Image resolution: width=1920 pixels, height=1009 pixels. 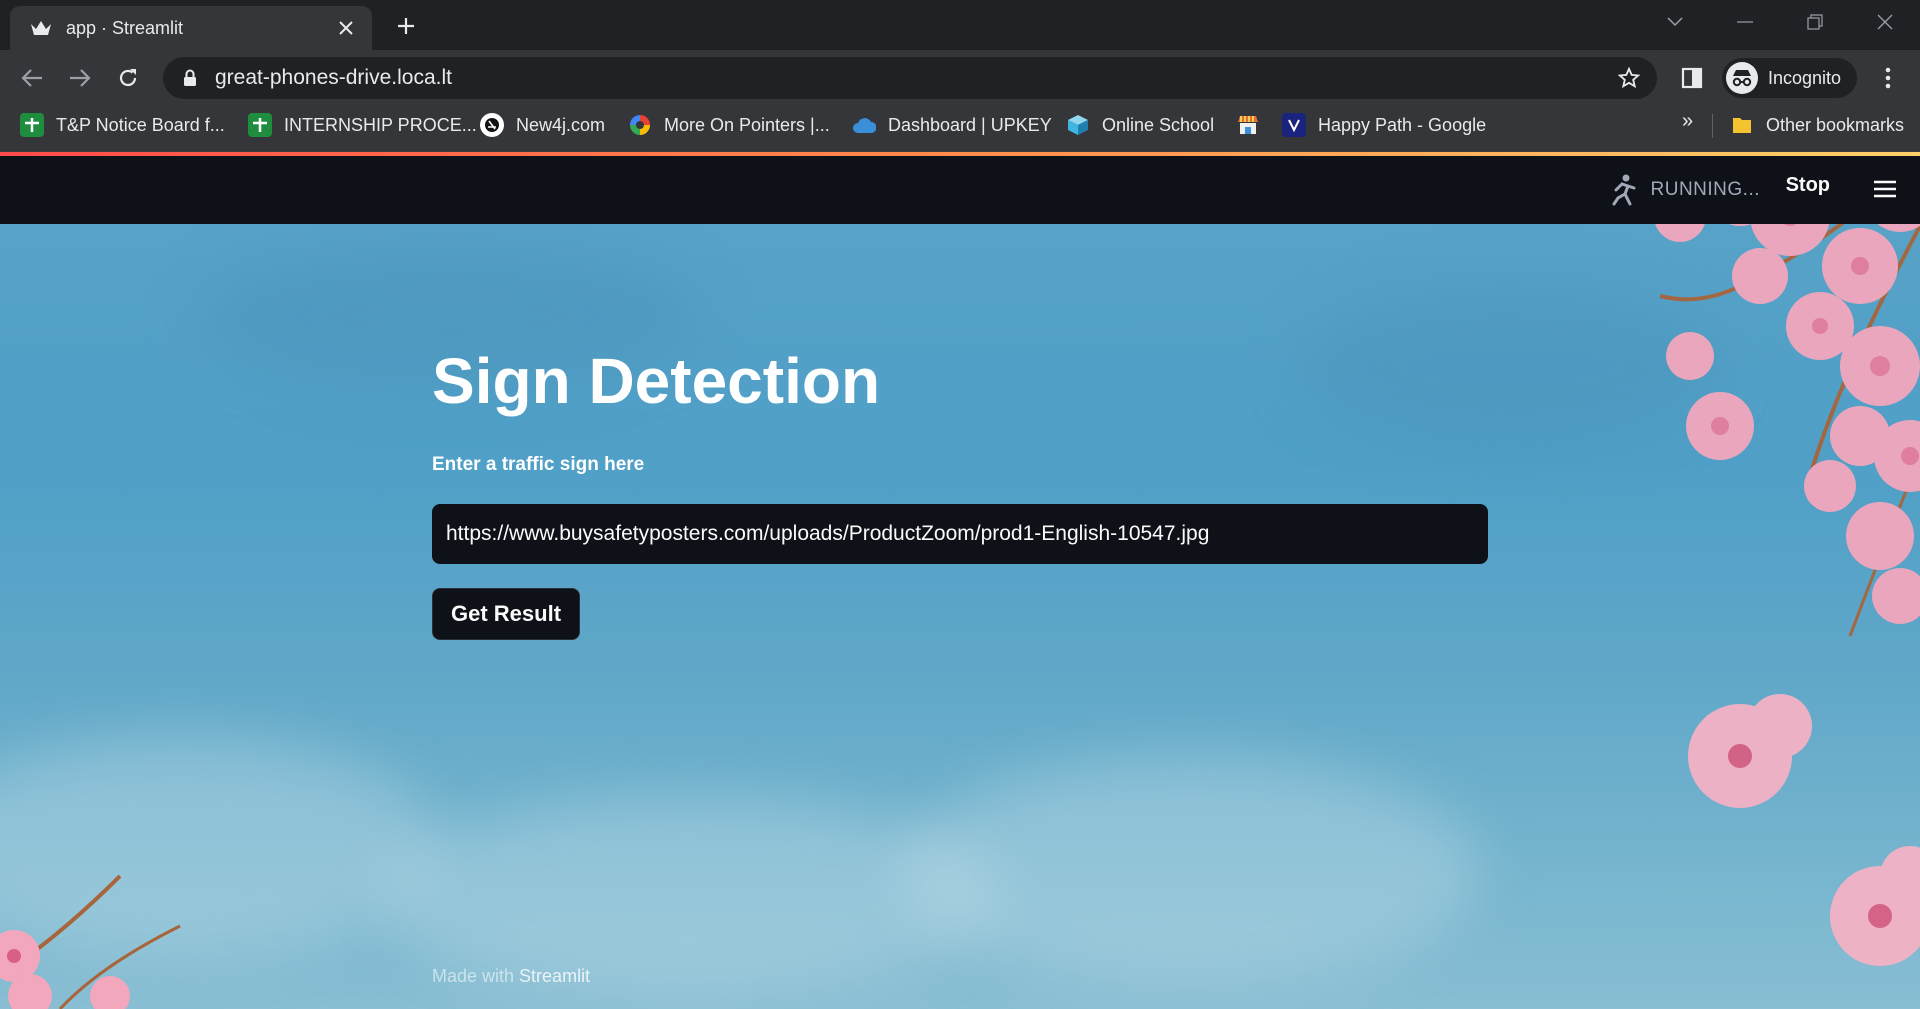 I want to click on footer-prefix: Made with, so click(x=476, y=976).